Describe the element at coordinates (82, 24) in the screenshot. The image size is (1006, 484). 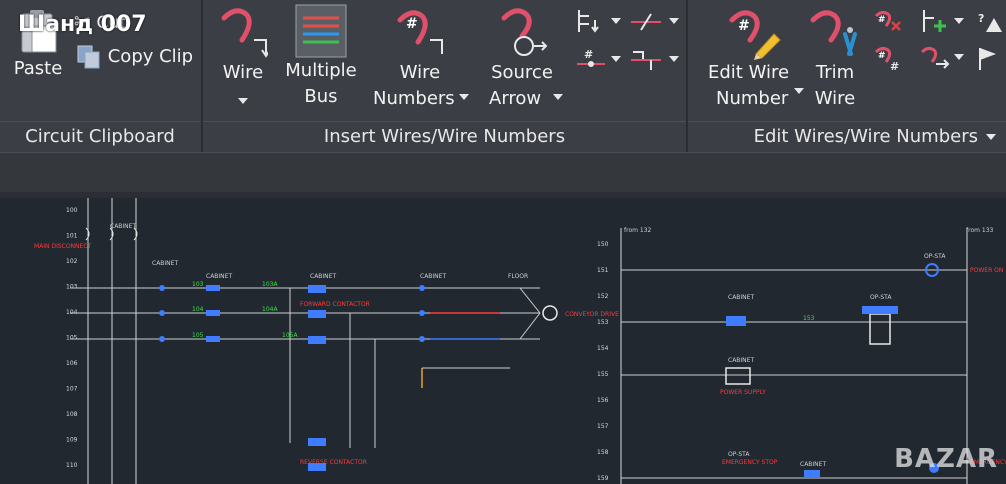
I see `watermark: Шанд 007` at that location.